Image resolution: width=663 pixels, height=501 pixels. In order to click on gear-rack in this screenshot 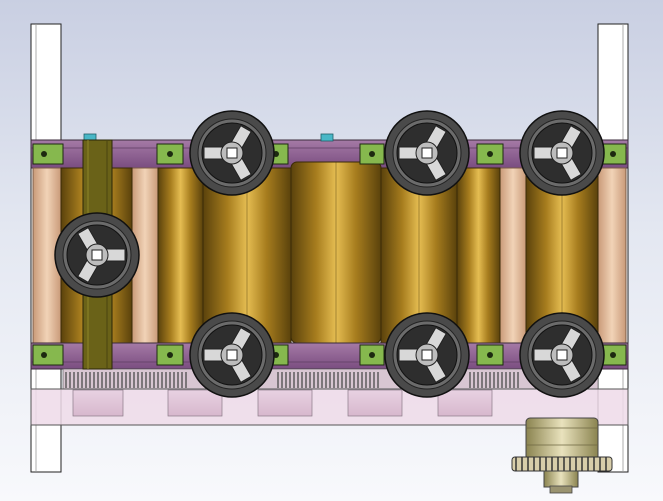, I will do `click(330, 379)`.